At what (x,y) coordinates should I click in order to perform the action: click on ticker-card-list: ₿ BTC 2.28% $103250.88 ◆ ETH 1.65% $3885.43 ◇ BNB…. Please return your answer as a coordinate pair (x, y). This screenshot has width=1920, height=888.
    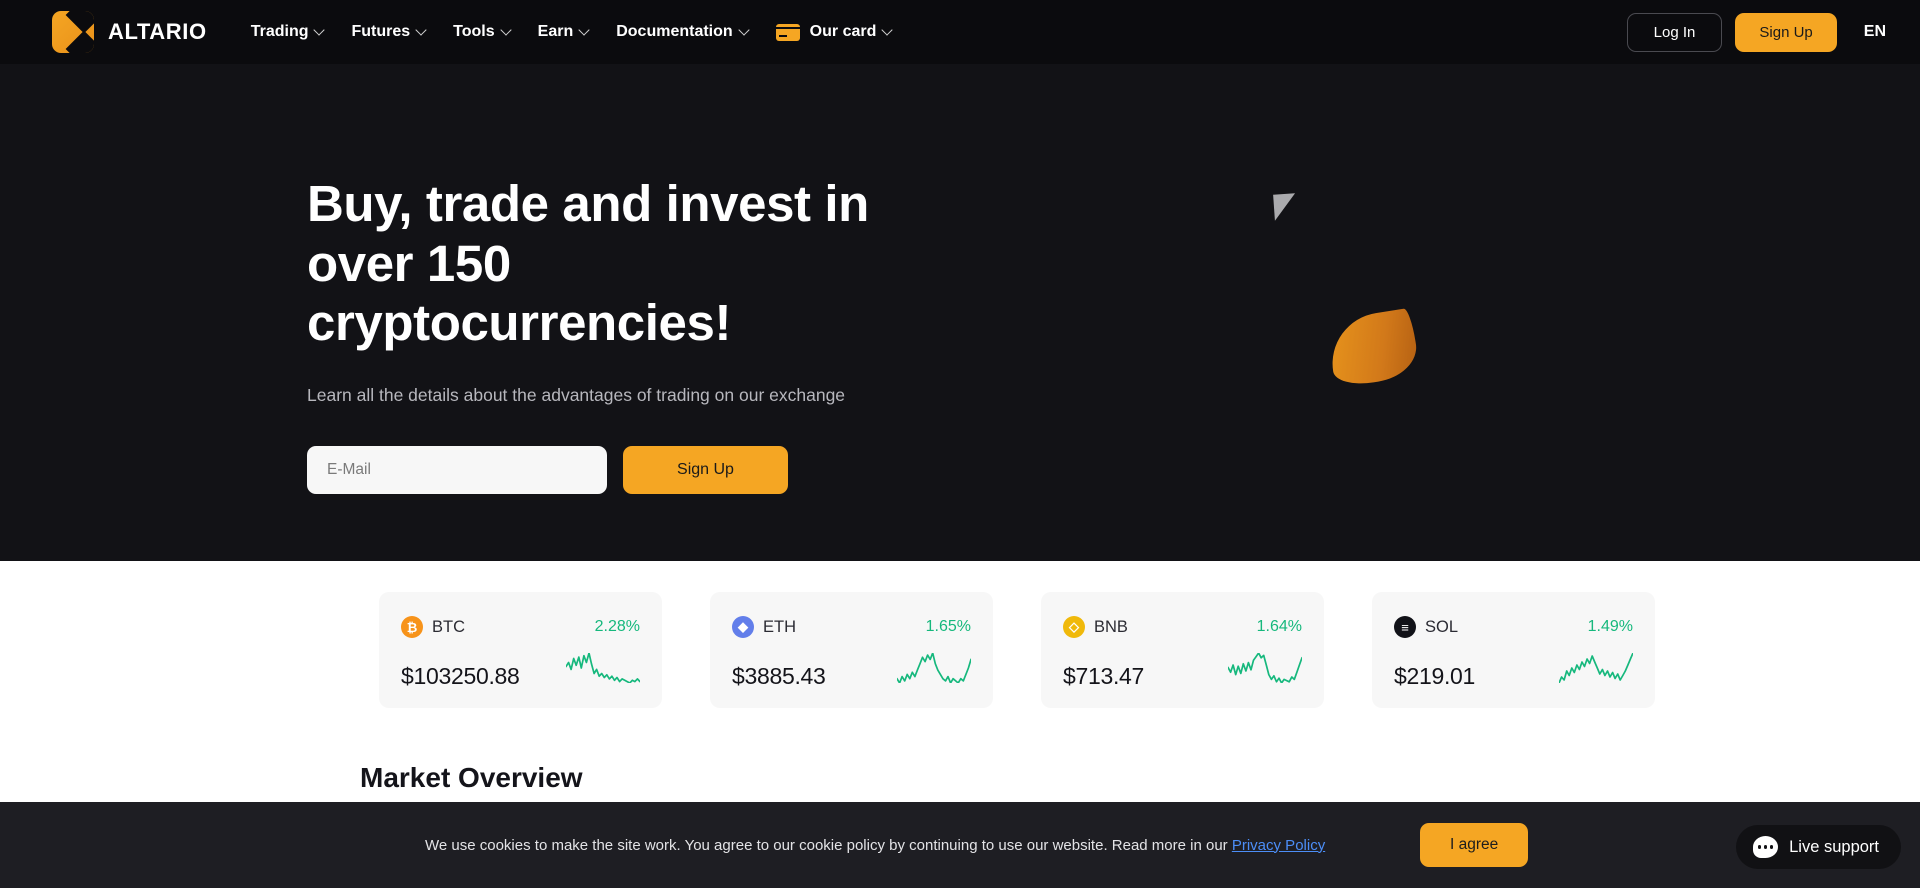
    Looking at the image, I should click on (1017, 650).